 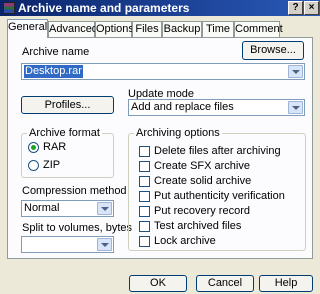 What do you see at coordinates (104, 8) in the screenshot?
I see `window-title: Archive name and parameters` at bounding box center [104, 8].